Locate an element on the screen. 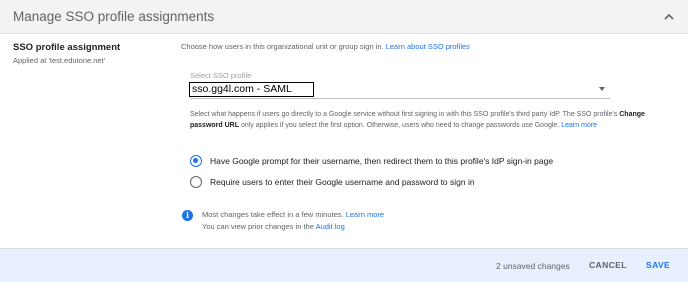  save-button: SAVE is located at coordinates (658, 265).